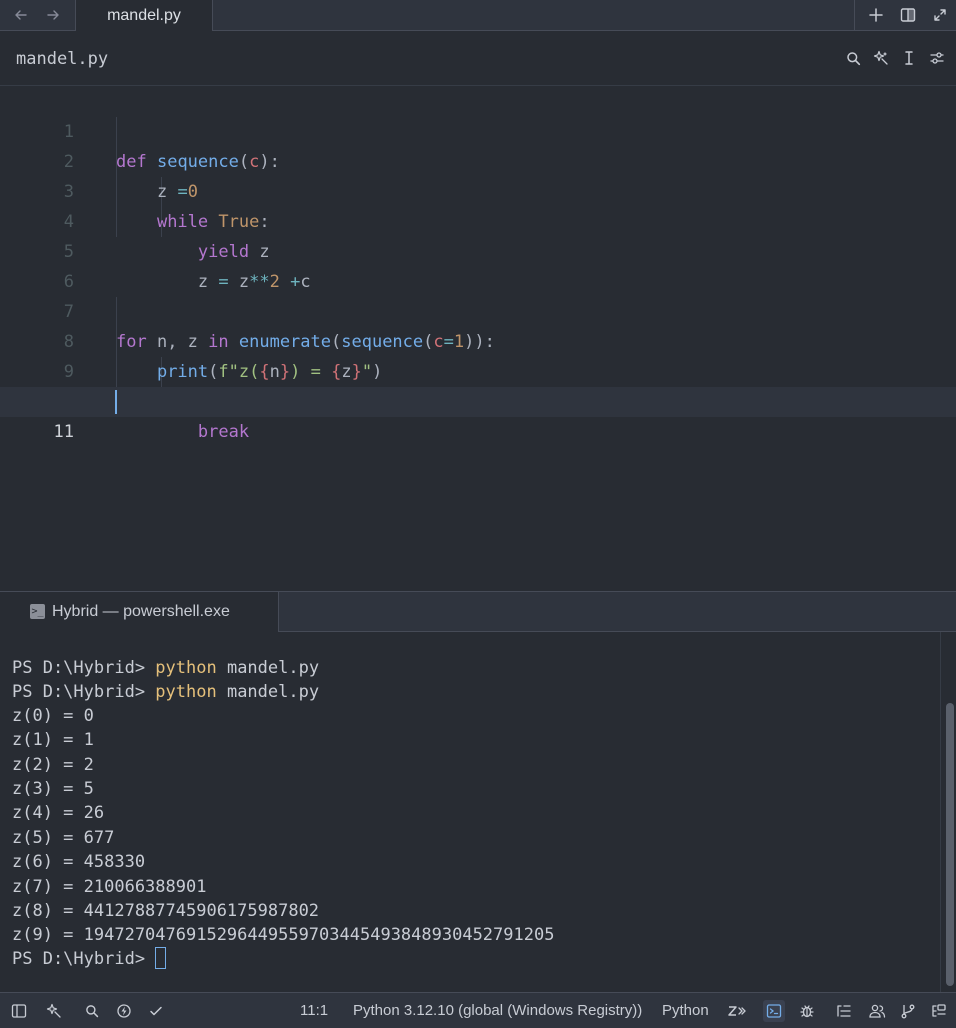 The image size is (956, 1028). What do you see at coordinates (53, 789) in the screenshot?
I see `terminal-output-line: z(3) = 5` at bounding box center [53, 789].